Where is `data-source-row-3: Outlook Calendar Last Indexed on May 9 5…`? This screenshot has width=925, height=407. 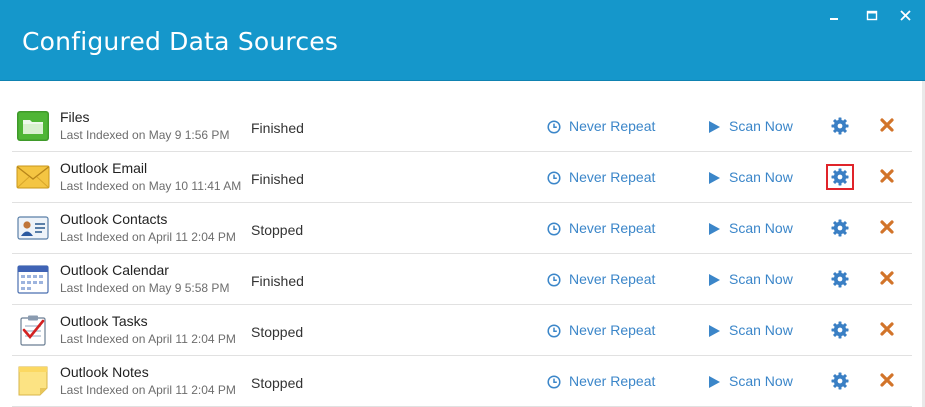 data-source-row-3: Outlook Calendar Last Indexed on May 9 5… is located at coordinates (462, 279).